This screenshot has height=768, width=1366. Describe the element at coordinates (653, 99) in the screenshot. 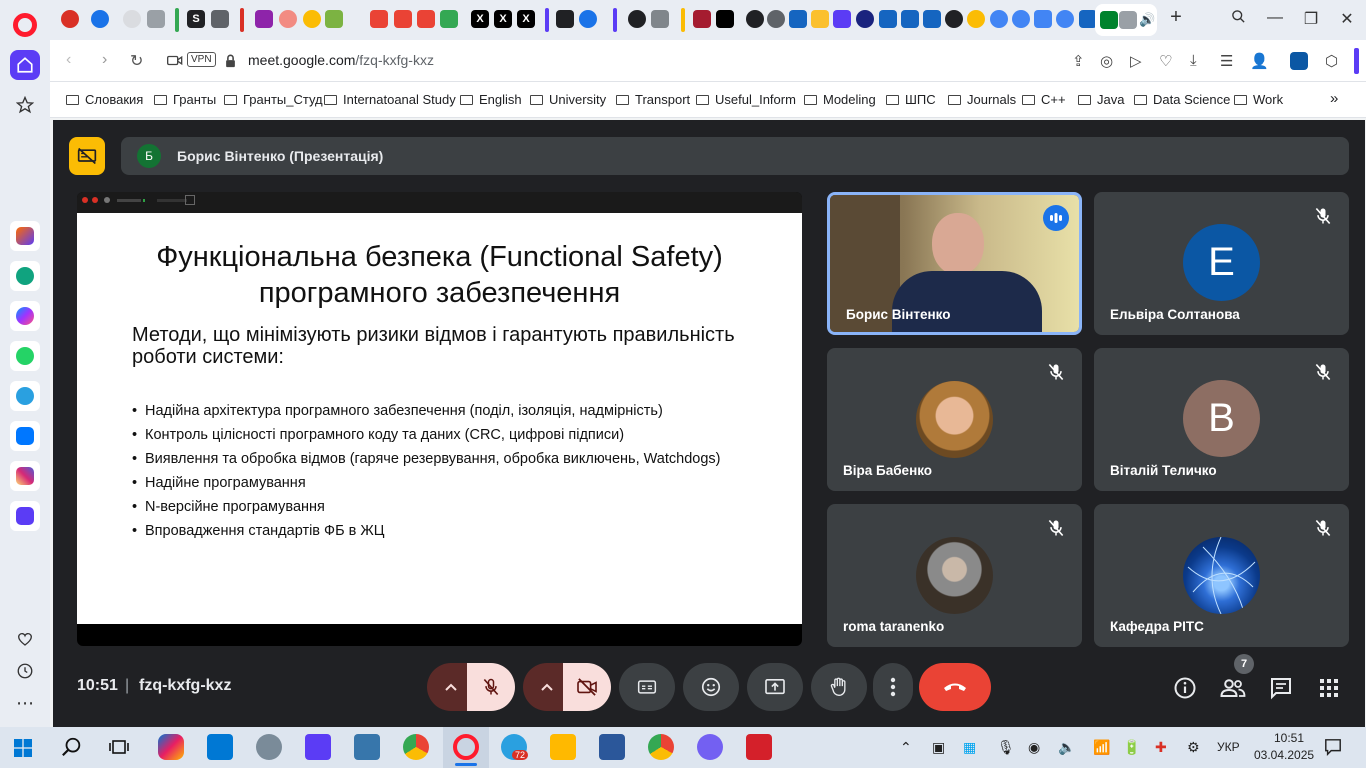

I see `bookmark-folder: Transport` at that location.